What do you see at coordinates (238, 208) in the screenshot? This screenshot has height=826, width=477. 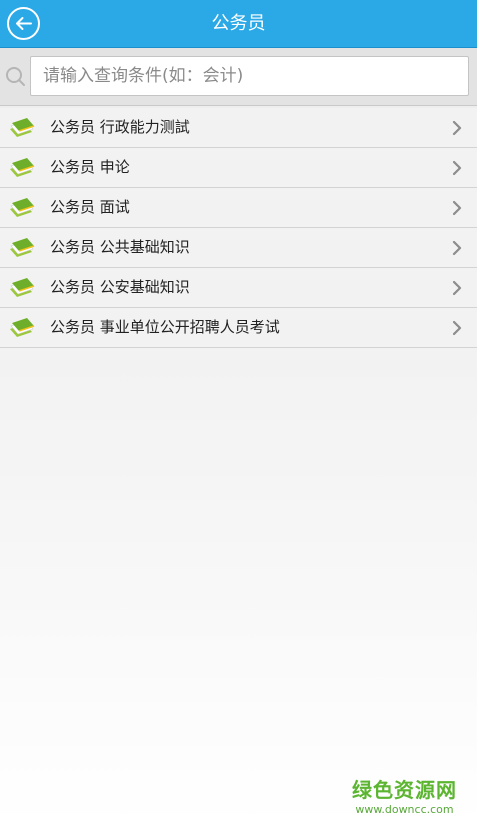 I see `list-item: 公务员 面试` at bounding box center [238, 208].